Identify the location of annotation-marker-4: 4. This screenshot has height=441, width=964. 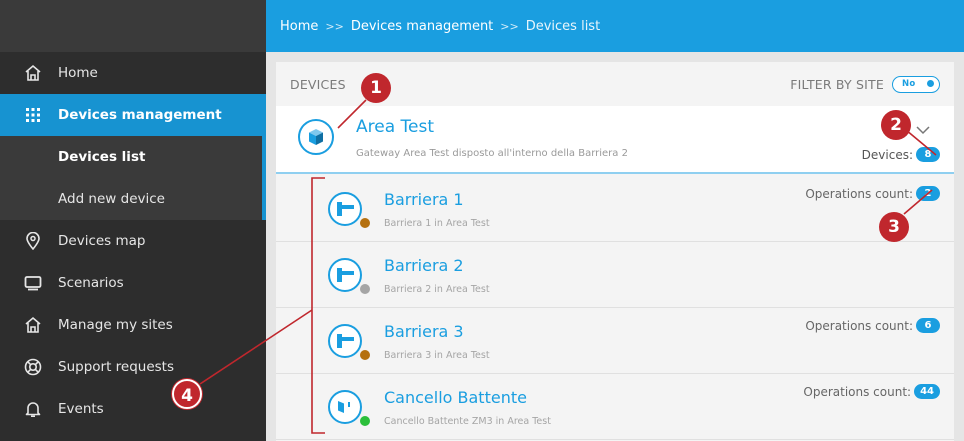
(187, 394).